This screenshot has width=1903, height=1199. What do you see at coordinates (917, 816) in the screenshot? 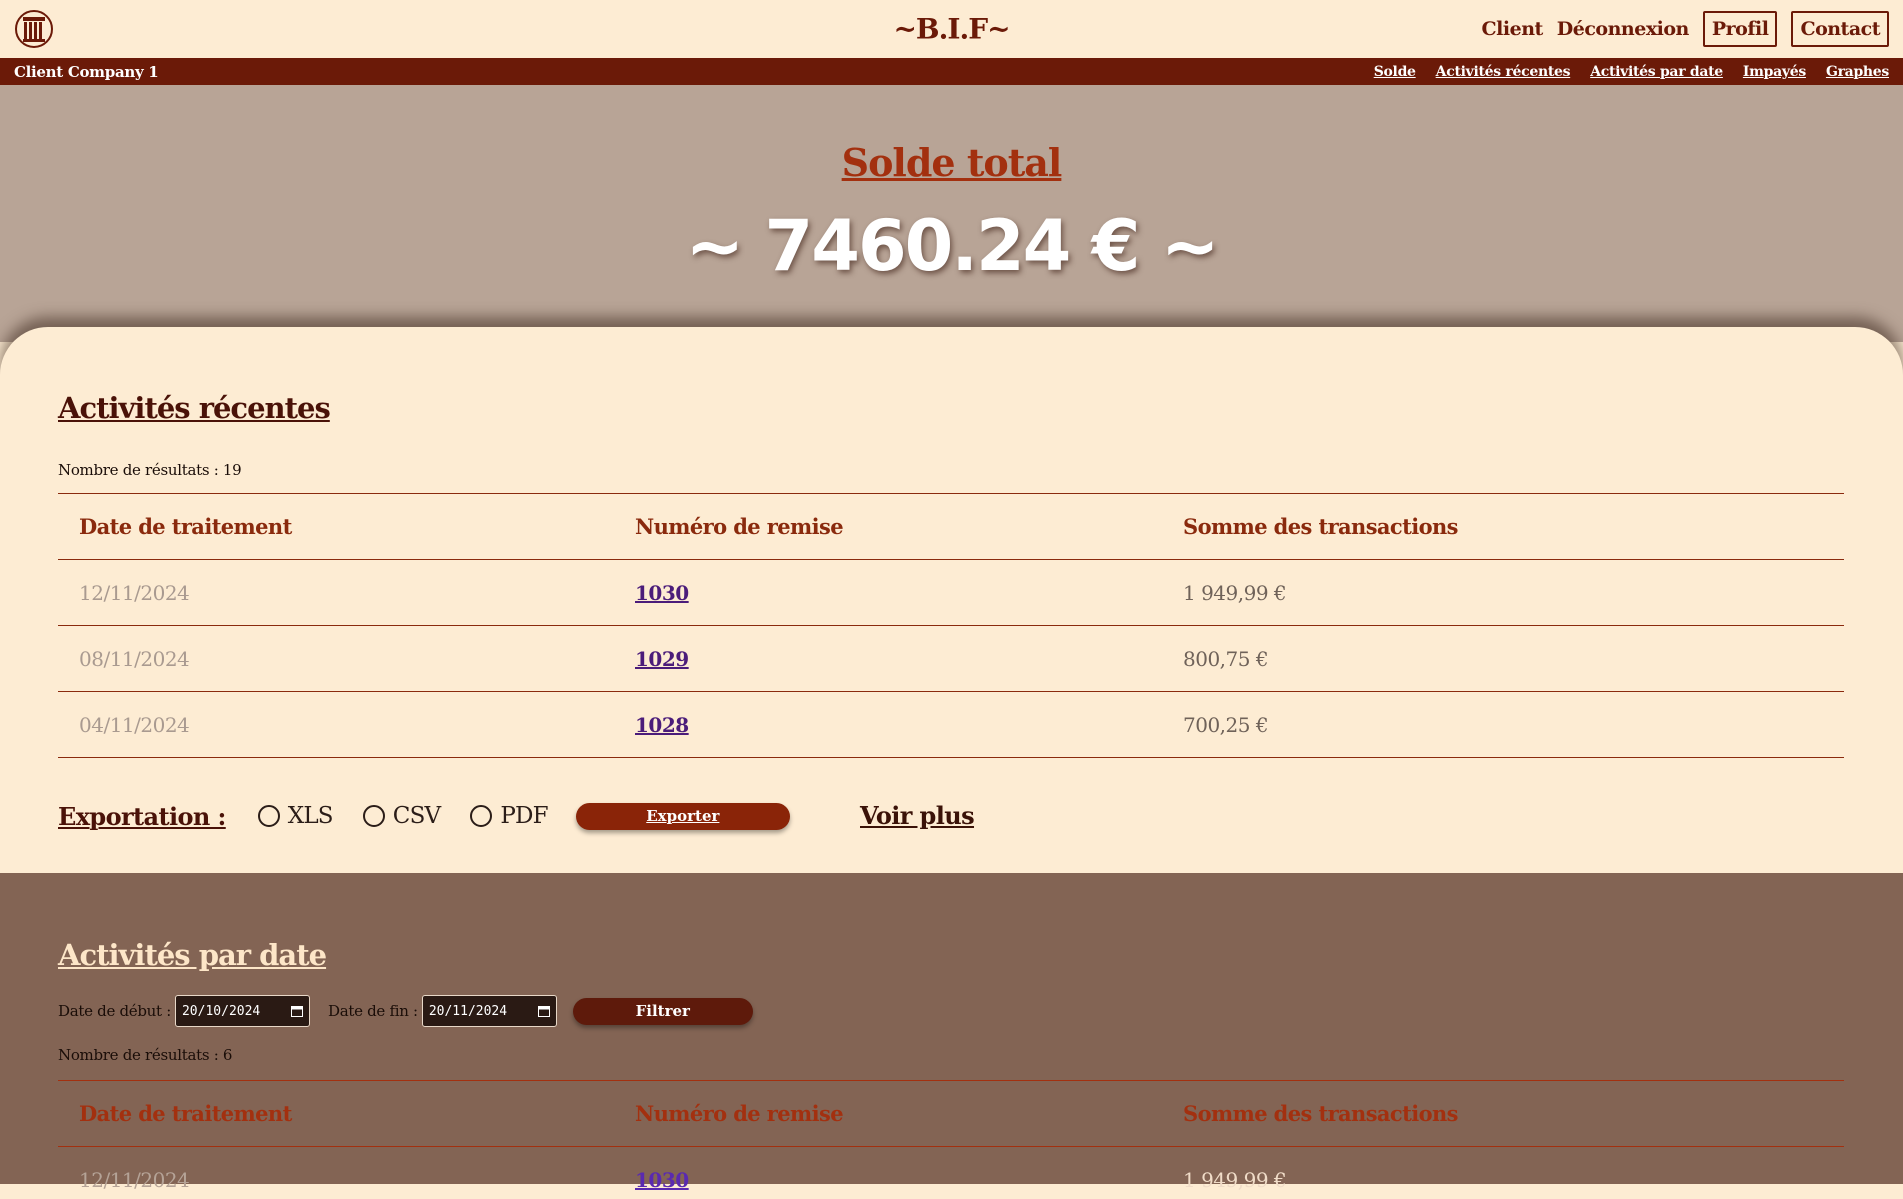
I see `see-more-link: Voir plus` at bounding box center [917, 816].